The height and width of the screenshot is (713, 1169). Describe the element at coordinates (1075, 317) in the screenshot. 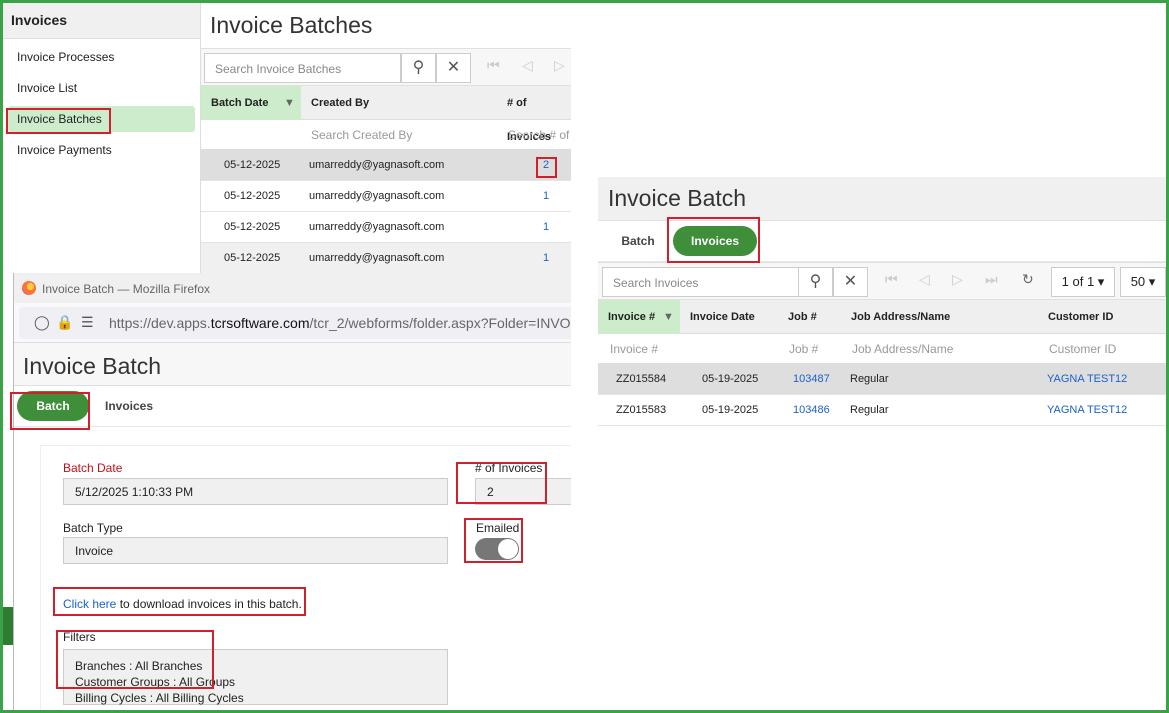

I see `column-customer-id: Customer ID` at that location.